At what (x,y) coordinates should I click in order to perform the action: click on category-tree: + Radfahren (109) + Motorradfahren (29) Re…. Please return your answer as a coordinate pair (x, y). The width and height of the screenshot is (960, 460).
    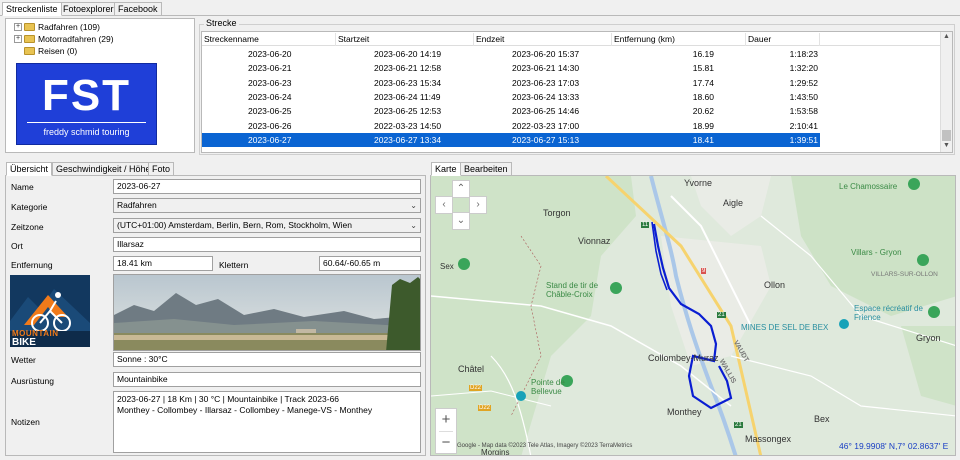
    Looking at the image, I should click on (100, 85).